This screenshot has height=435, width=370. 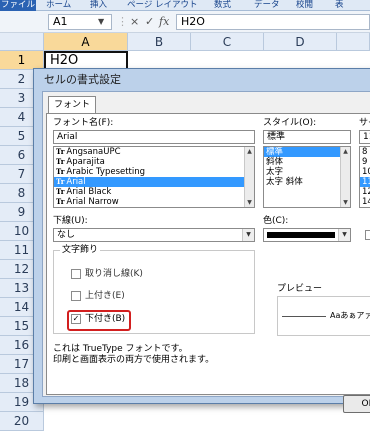 I want to click on formula-bar: A1 ▼ ⋮ × ✓ fx H2O, so click(x=185, y=22).